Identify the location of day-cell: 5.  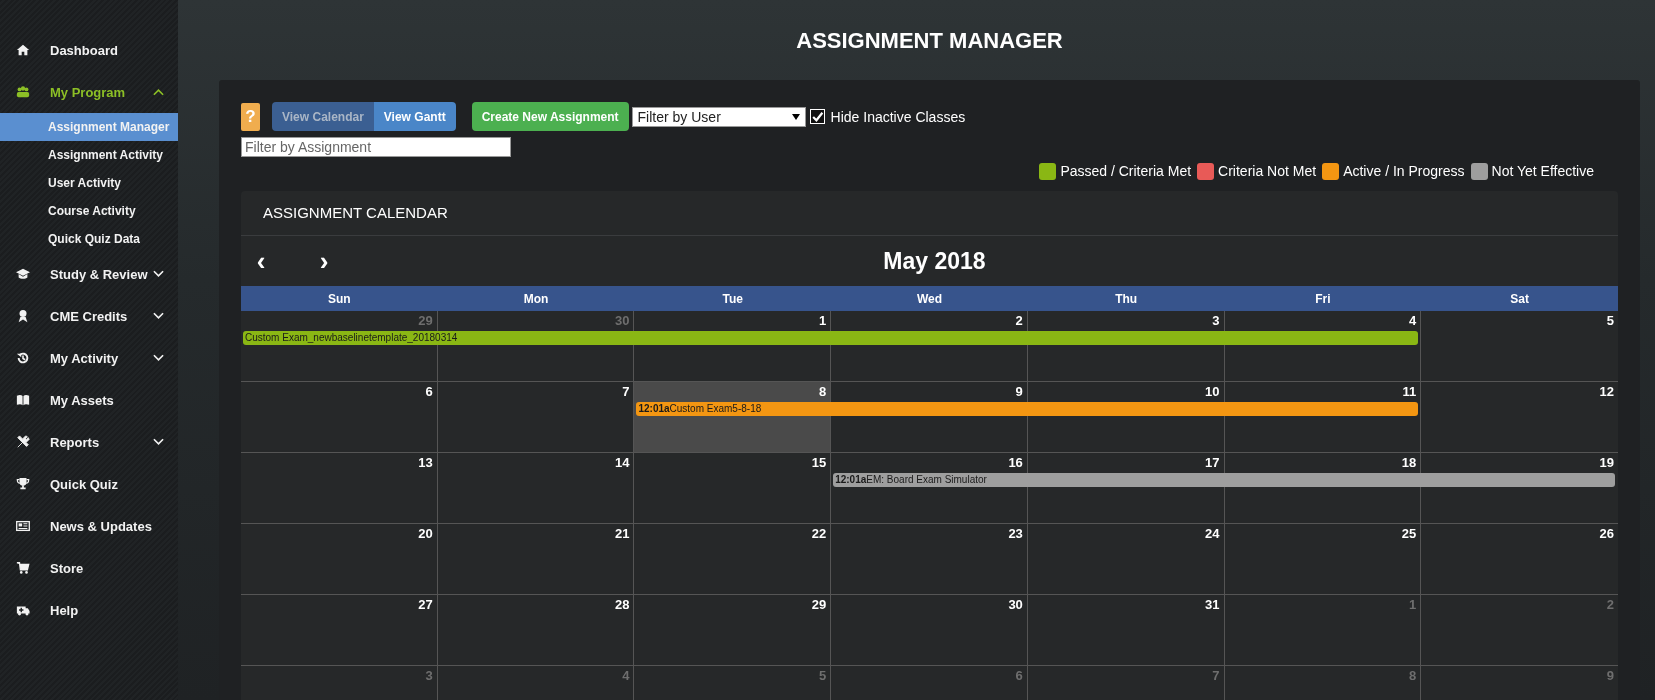
(1519, 320).